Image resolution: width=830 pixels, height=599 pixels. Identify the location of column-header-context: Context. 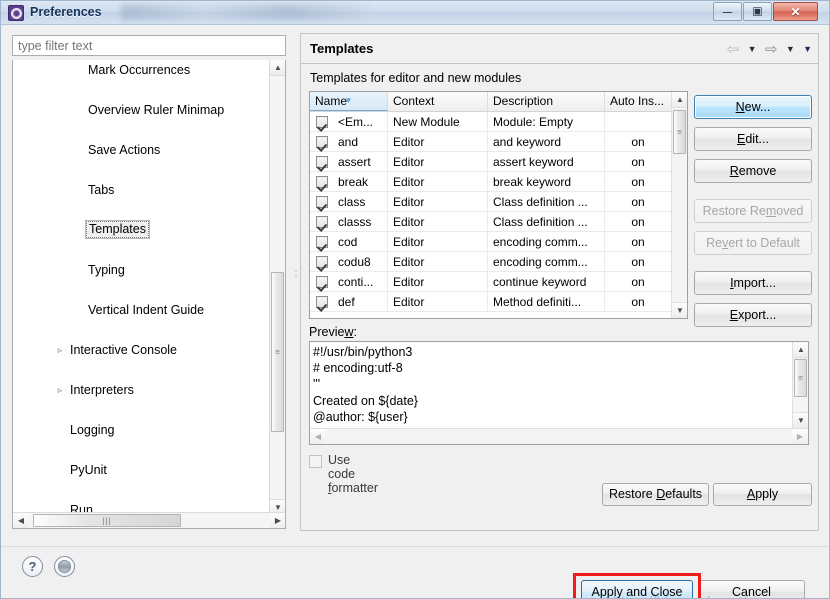
(438, 101).